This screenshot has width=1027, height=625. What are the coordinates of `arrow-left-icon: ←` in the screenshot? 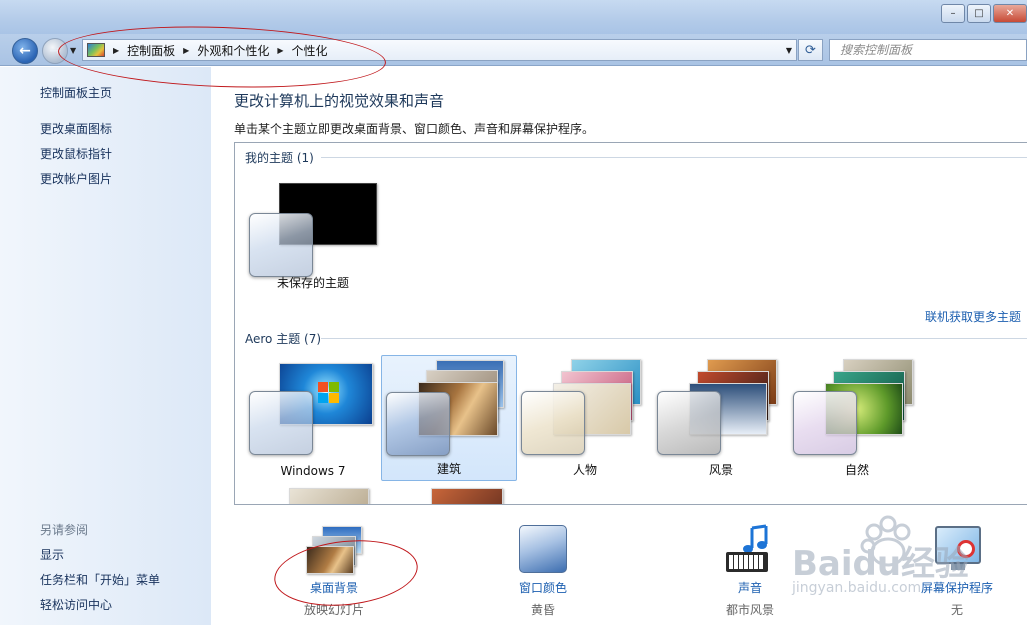 It's located at (25, 51).